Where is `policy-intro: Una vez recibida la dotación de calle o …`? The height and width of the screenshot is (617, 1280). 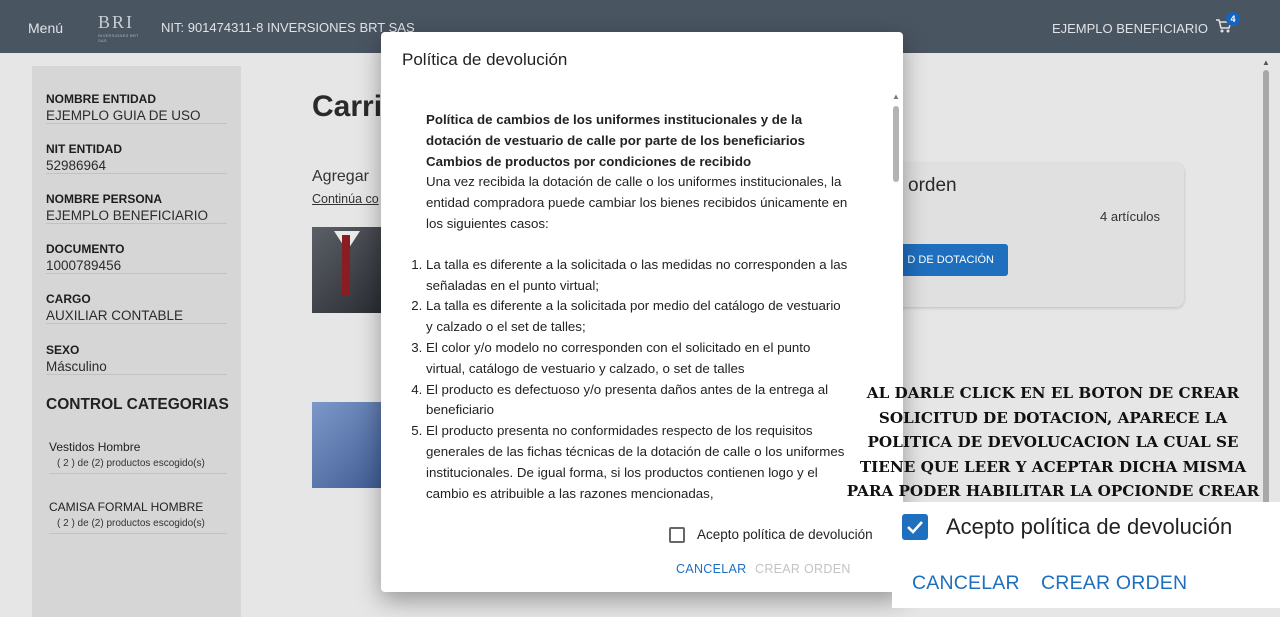
policy-intro: Una vez recibida la dotación de calle o … is located at coordinates (637, 202).